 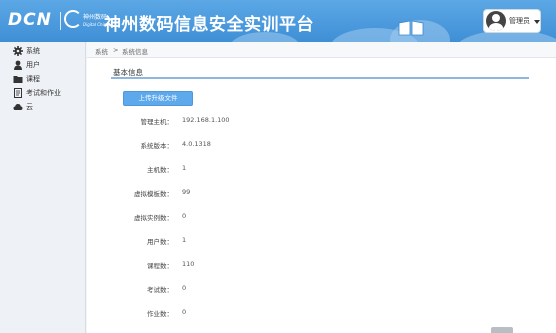 I want to click on document-icon, so click(x=18, y=93).